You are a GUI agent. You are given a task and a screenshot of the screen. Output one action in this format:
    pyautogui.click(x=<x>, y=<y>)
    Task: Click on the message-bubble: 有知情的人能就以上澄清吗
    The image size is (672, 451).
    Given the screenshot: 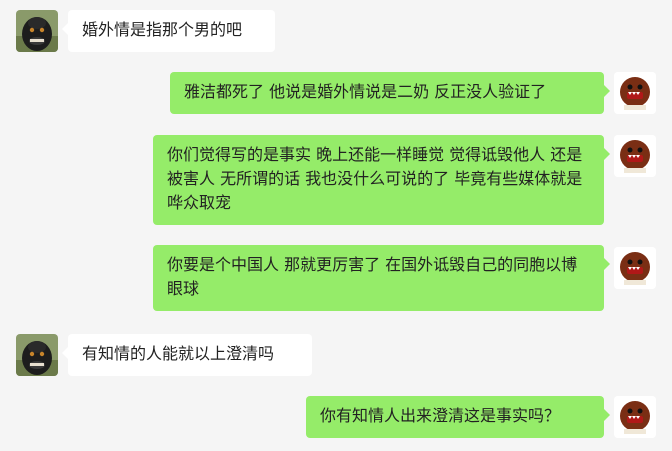 What is the action you would take?
    pyautogui.click(x=187, y=355)
    